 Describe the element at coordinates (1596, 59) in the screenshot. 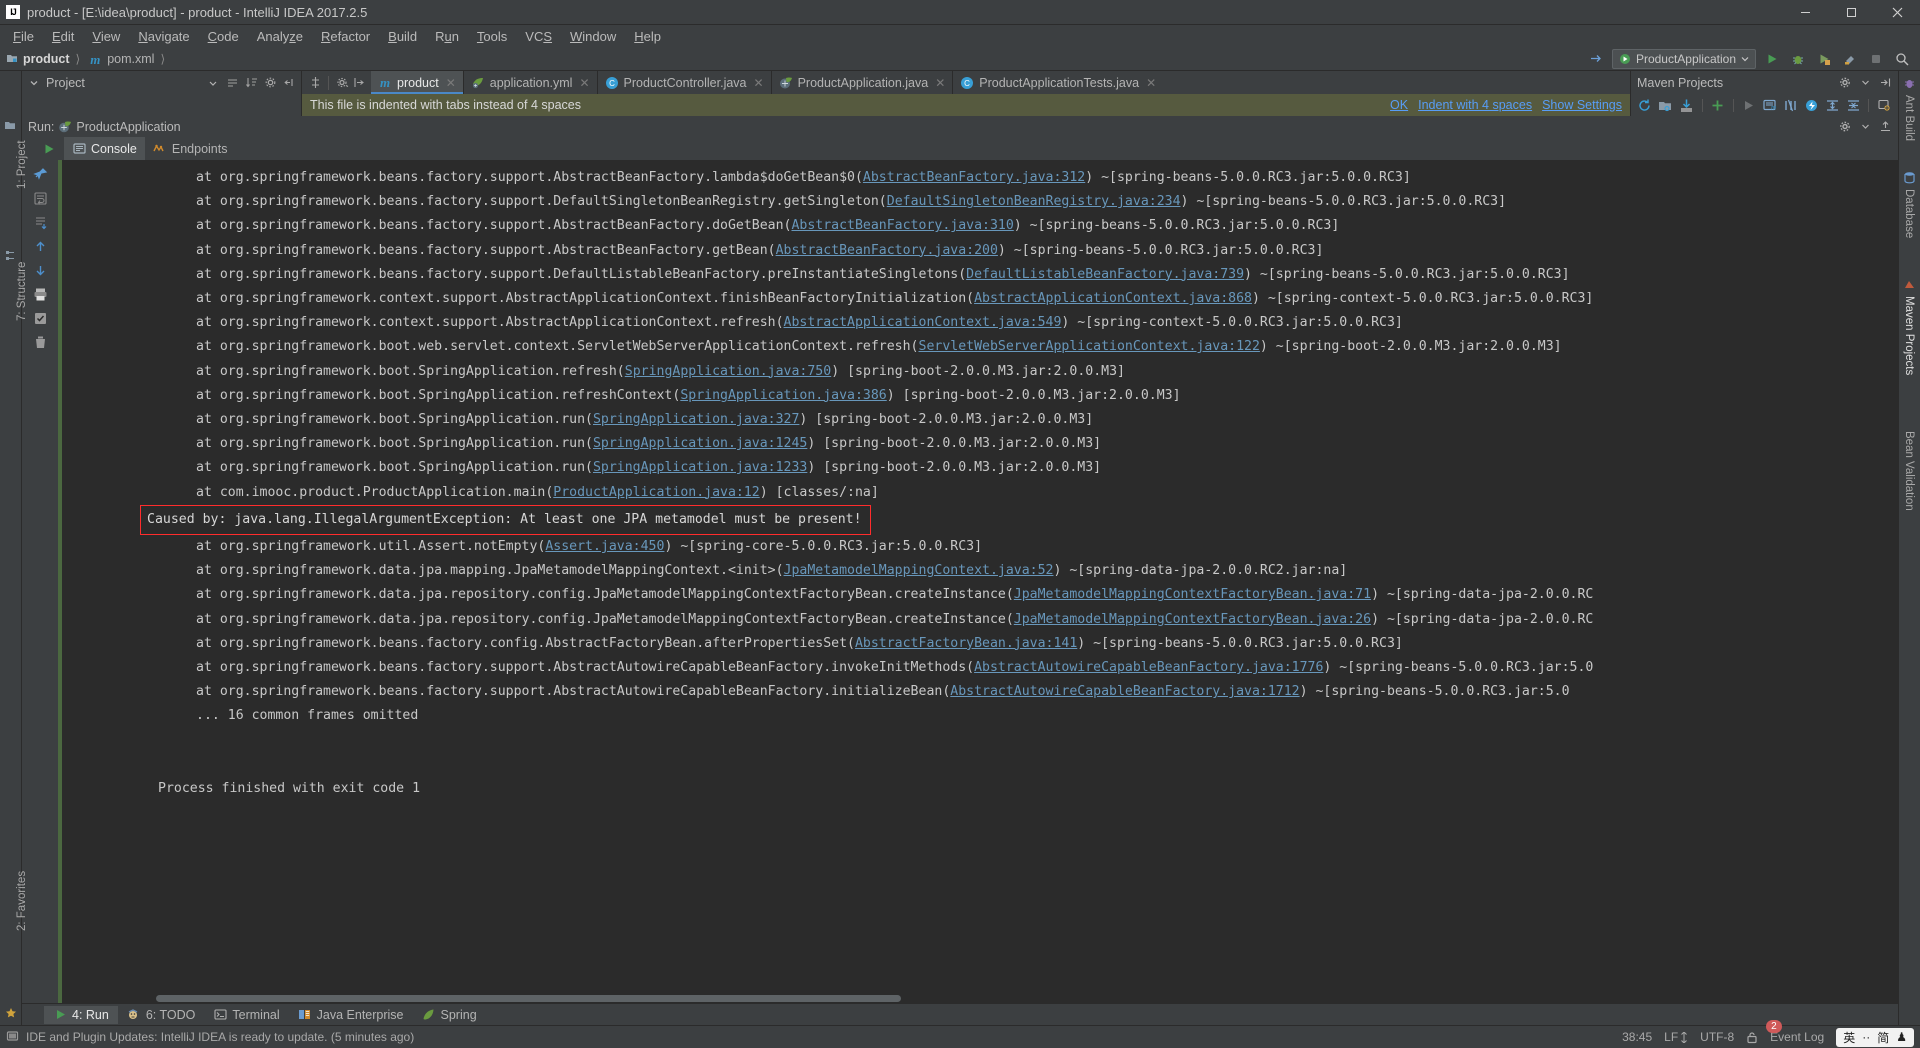

I see `update-running-app-icon` at that location.